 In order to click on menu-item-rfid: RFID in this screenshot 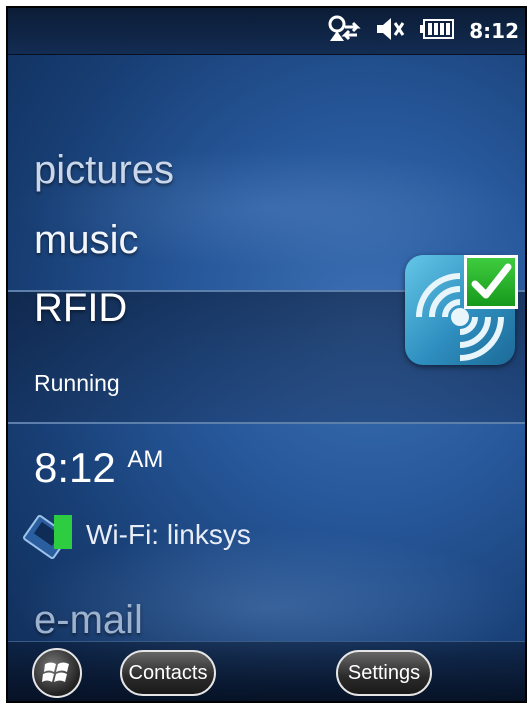, I will do `click(80, 308)`.